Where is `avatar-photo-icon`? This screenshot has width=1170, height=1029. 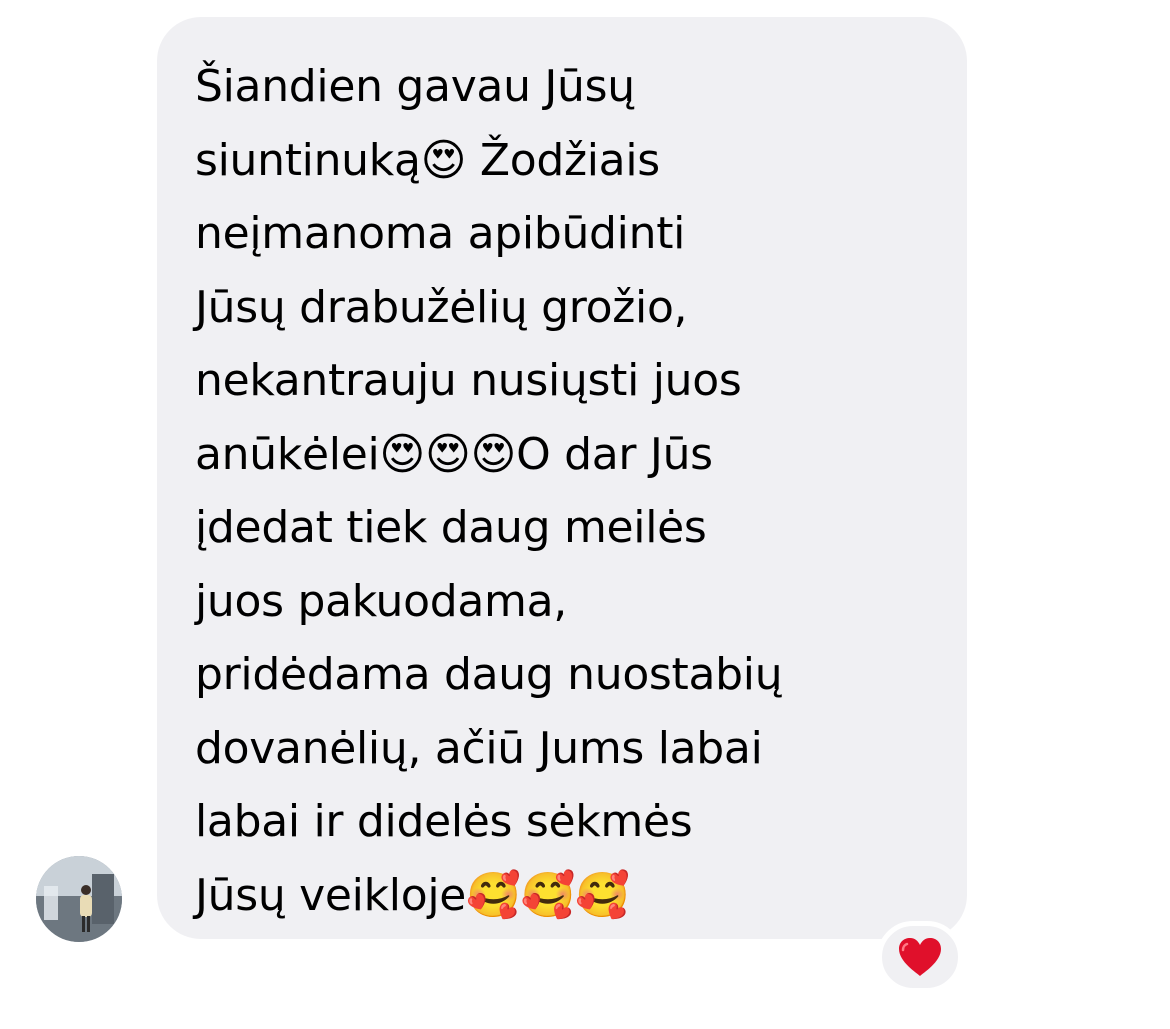
avatar-photo-icon is located at coordinates (79, 899).